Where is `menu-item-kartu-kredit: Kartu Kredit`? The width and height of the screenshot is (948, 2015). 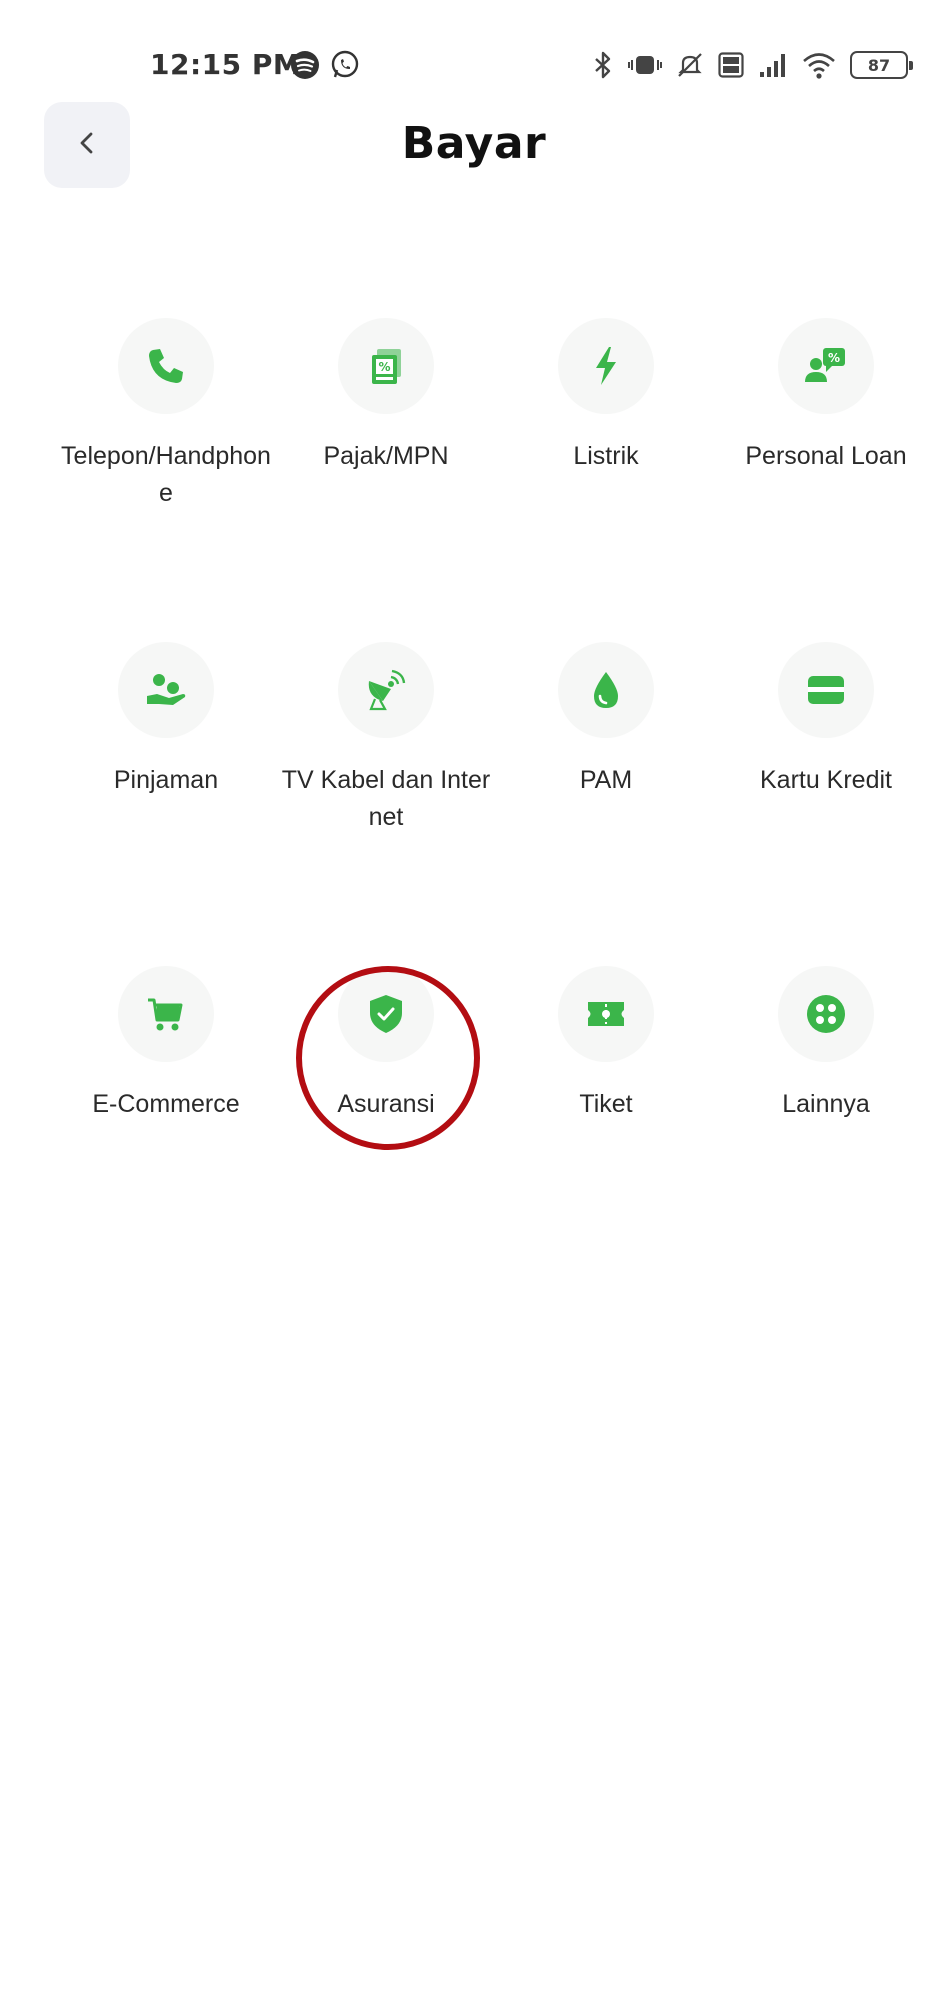
menu-item-kartu-kredit: Kartu Kredit is located at coordinates (826, 804).